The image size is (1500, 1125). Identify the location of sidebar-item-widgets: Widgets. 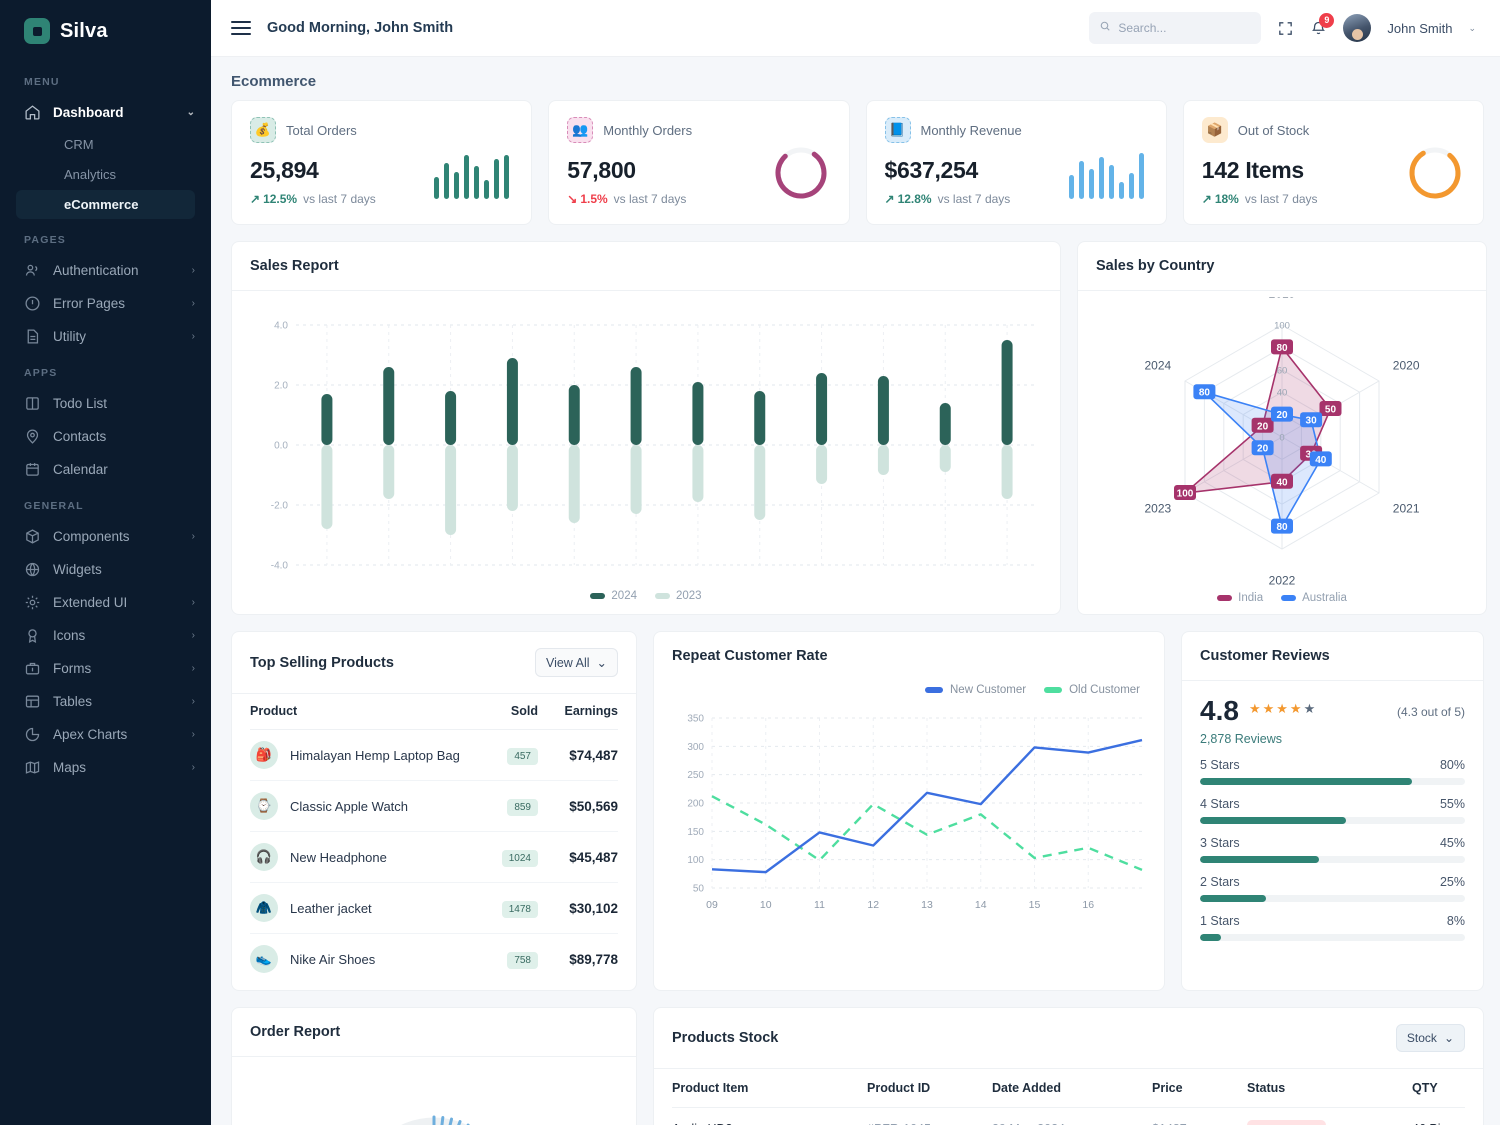
(105, 569).